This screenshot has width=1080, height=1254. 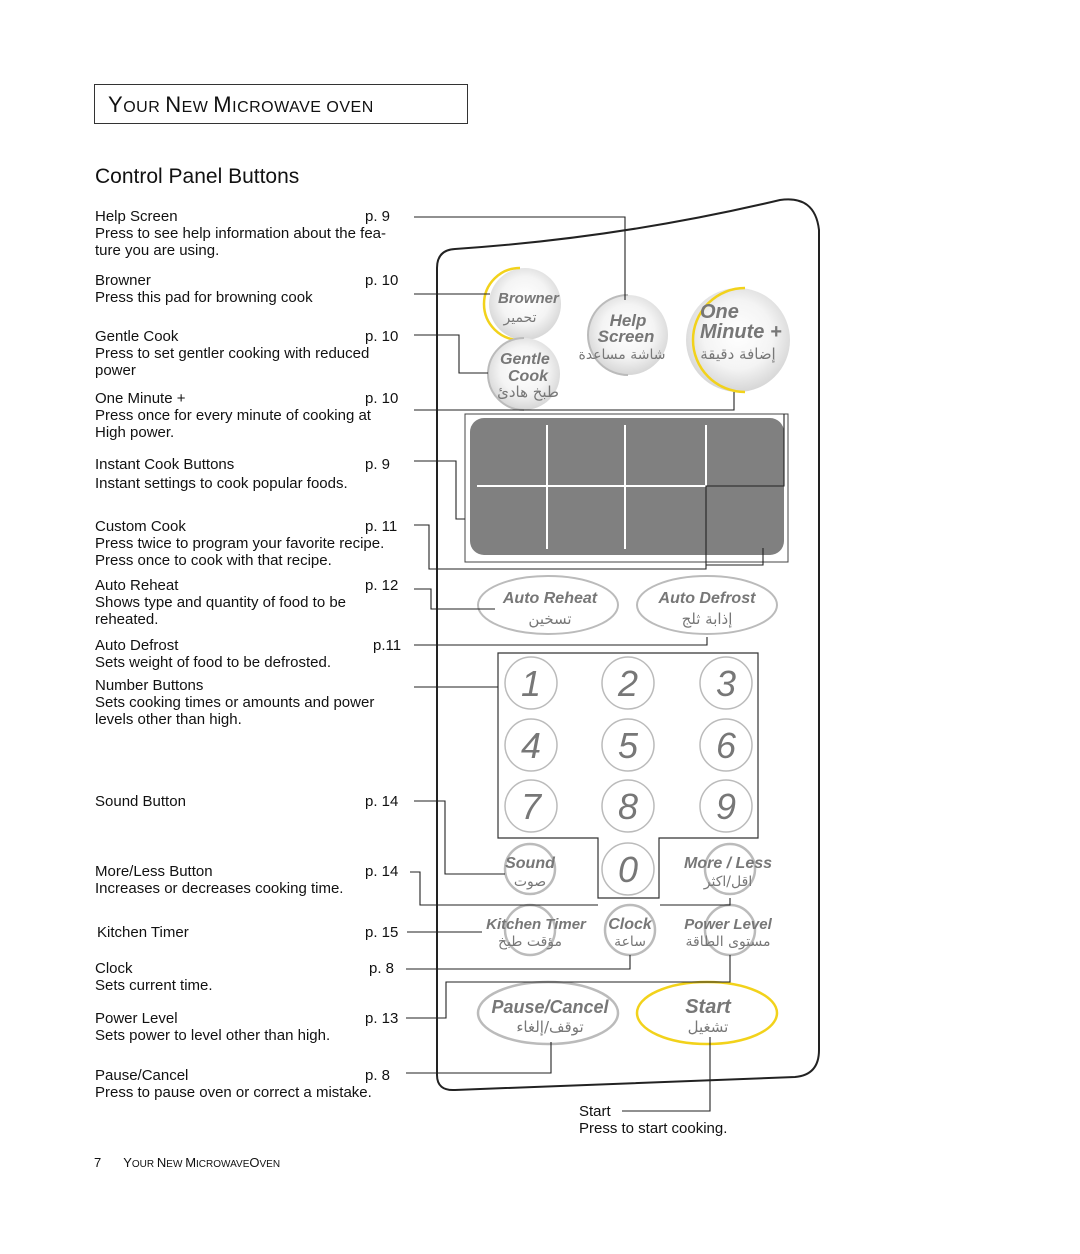 I want to click on footer-title-part: Y, so click(x=127, y=1162).